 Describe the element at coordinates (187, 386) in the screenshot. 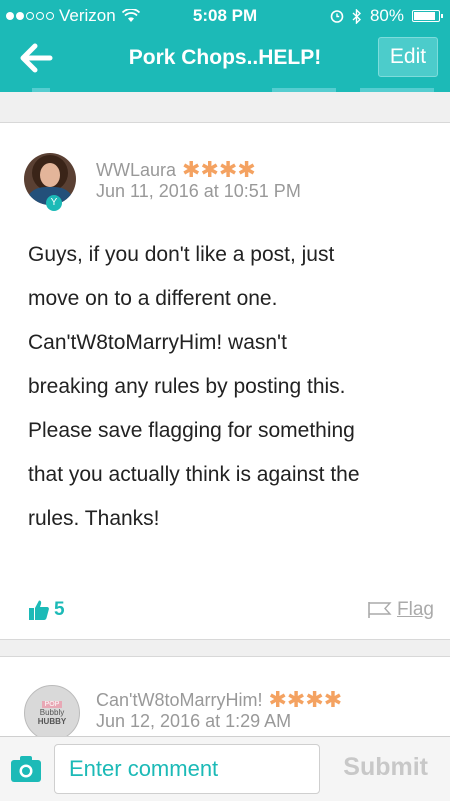

I see `post-line: breaking any rules by posting this.` at that location.